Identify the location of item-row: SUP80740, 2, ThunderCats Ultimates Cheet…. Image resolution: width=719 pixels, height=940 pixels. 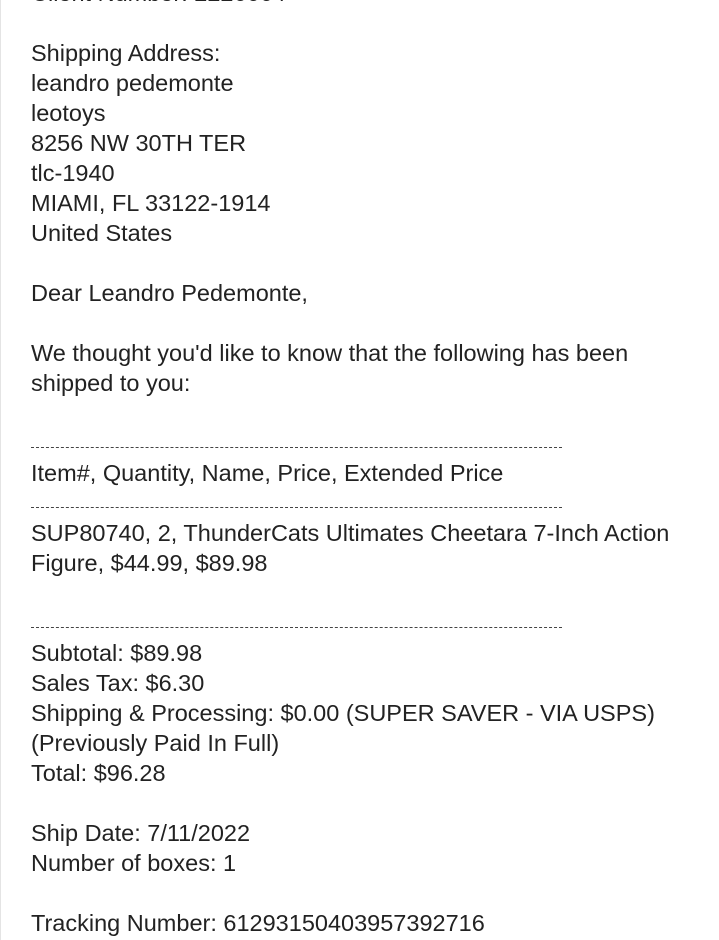
(350, 548).